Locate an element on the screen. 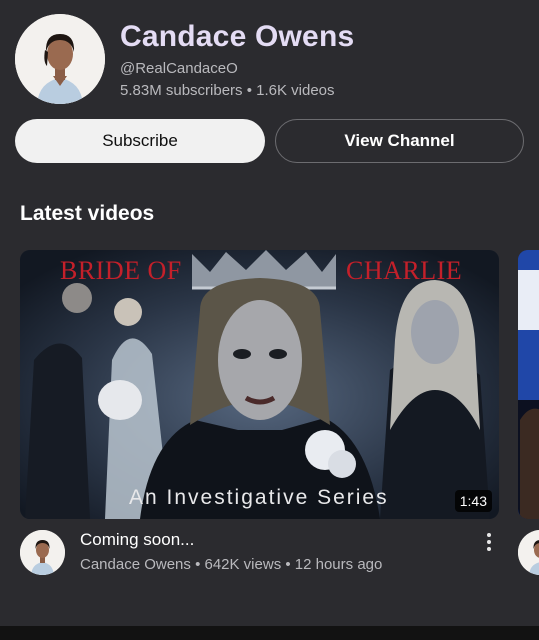 The width and height of the screenshot is (539, 640). channel-name: Candace Owens is located at coordinates (237, 36).